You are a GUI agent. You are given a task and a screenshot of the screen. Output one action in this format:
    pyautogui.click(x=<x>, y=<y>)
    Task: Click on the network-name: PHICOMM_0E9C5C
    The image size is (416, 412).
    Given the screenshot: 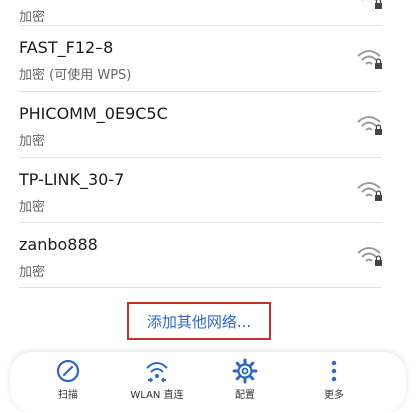 What is the action you would take?
    pyautogui.click(x=93, y=113)
    